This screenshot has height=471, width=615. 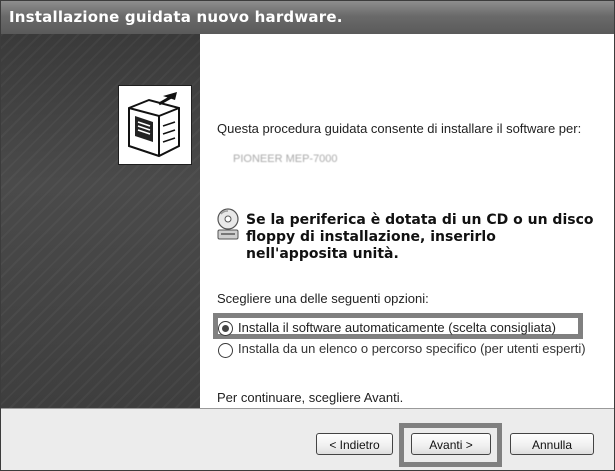 What do you see at coordinates (225, 328) in the screenshot?
I see `radio-auto-install` at bounding box center [225, 328].